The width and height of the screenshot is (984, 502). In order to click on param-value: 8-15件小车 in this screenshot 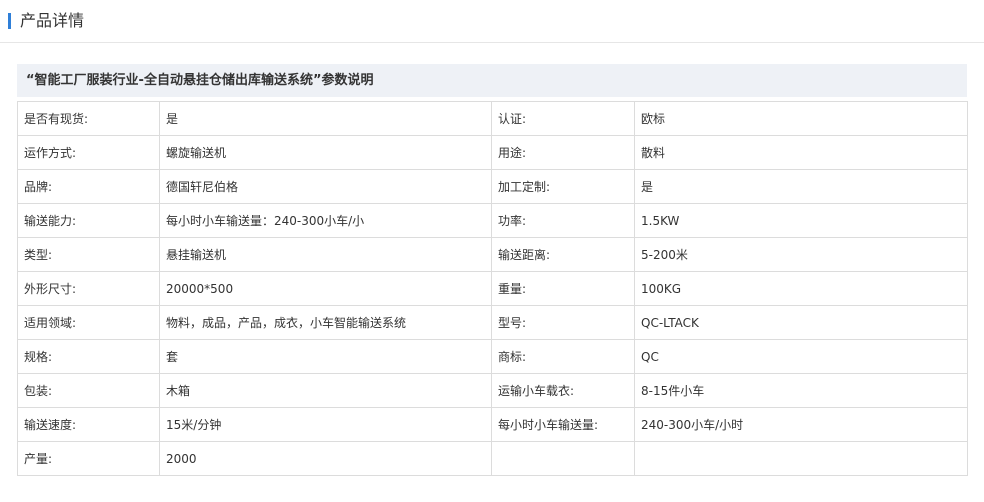, I will do `click(801, 390)`.